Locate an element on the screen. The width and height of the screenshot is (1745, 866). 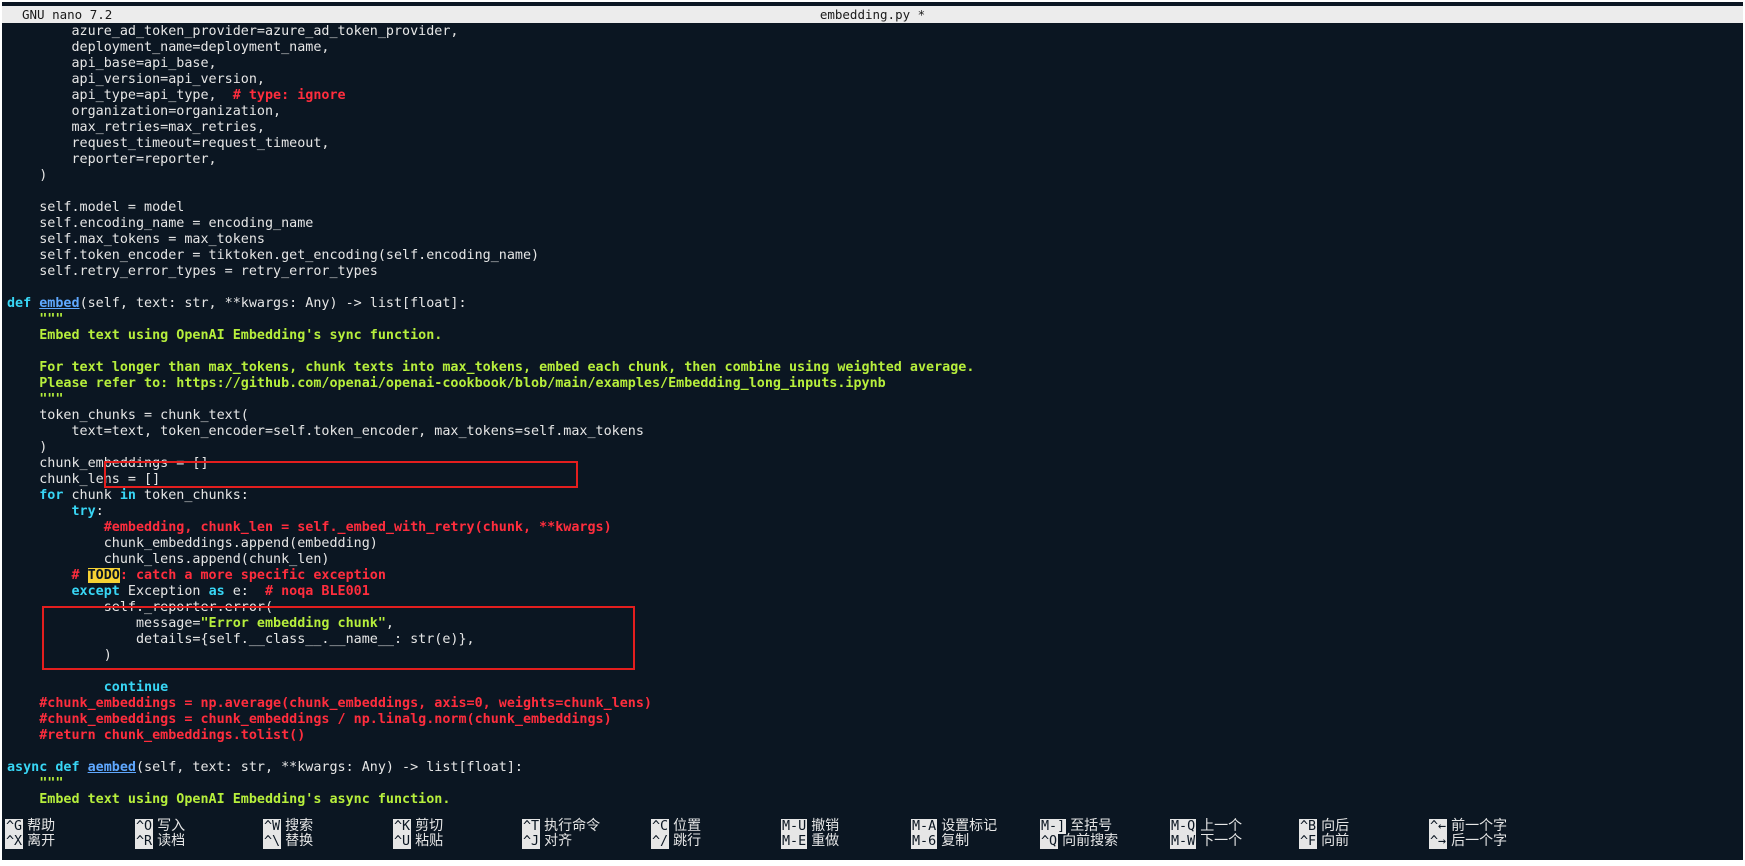
shortcut-label: 前一个字 is located at coordinates (1479, 826).